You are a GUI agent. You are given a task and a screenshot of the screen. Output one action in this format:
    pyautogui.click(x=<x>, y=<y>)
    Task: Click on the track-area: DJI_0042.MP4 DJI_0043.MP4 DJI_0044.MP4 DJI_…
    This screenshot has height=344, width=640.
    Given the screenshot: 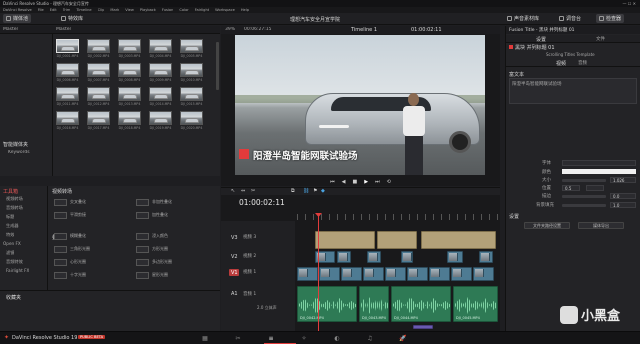 What is the action you would take?
    pyautogui.click(x=398, y=276)
    